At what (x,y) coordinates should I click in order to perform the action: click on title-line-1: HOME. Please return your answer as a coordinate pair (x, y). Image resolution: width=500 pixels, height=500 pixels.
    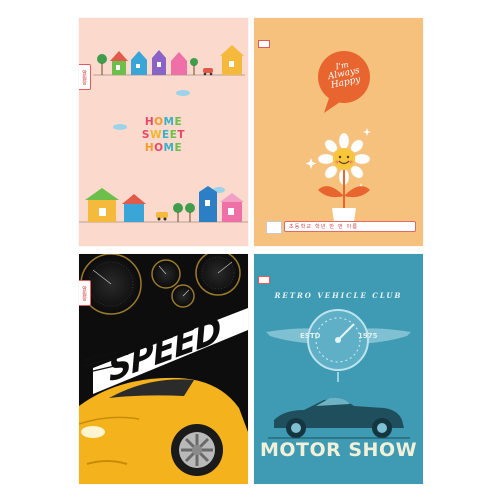
    Looking at the image, I should click on (163, 122).